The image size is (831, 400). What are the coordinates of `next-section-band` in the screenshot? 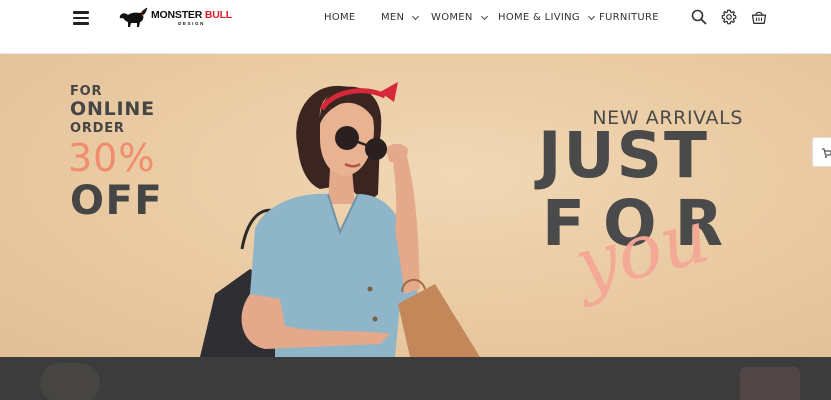 It's located at (415, 378).